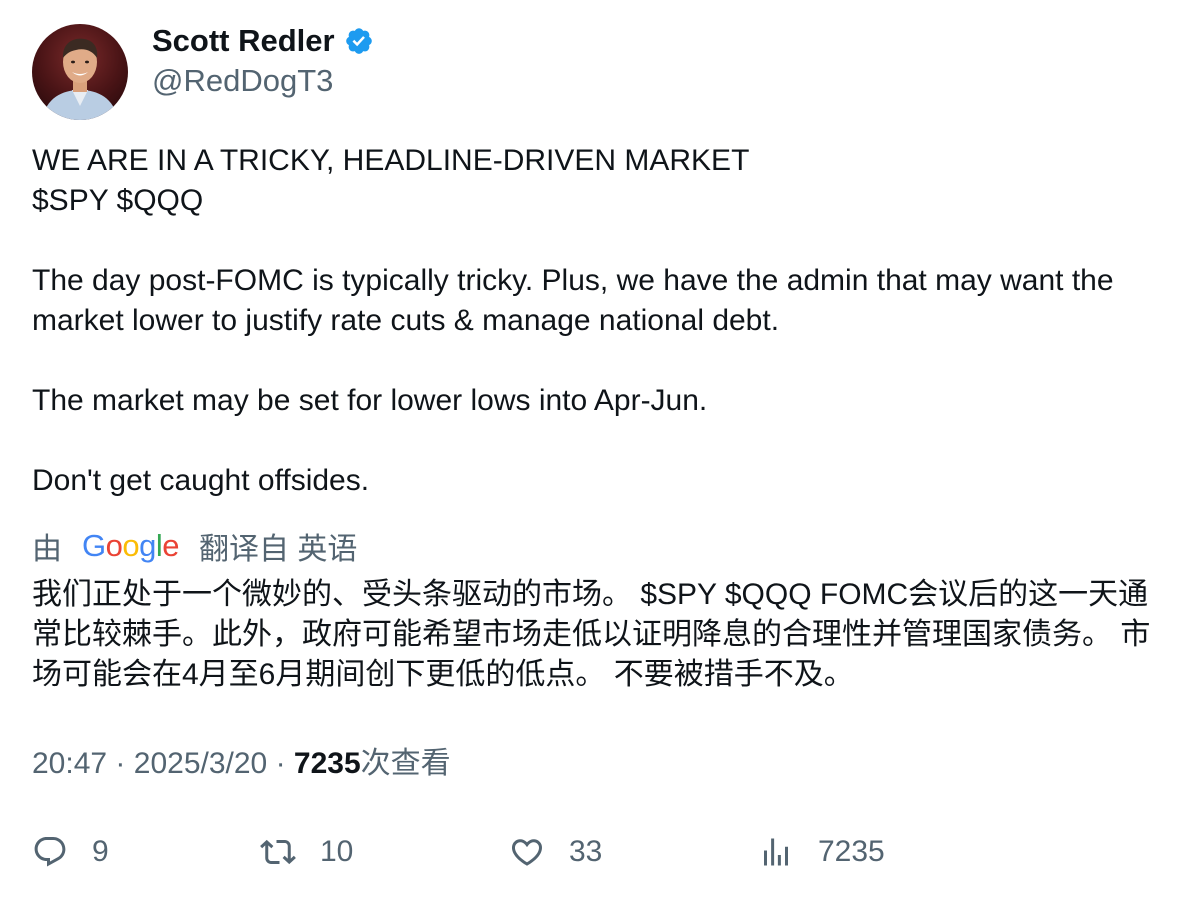 The image size is (1196, 898). What do you see at coordinates (201, 480) in the screenshot?
I see `tweet-paragraph: Don't get caught offsides.` at bounding box center [201, 480].